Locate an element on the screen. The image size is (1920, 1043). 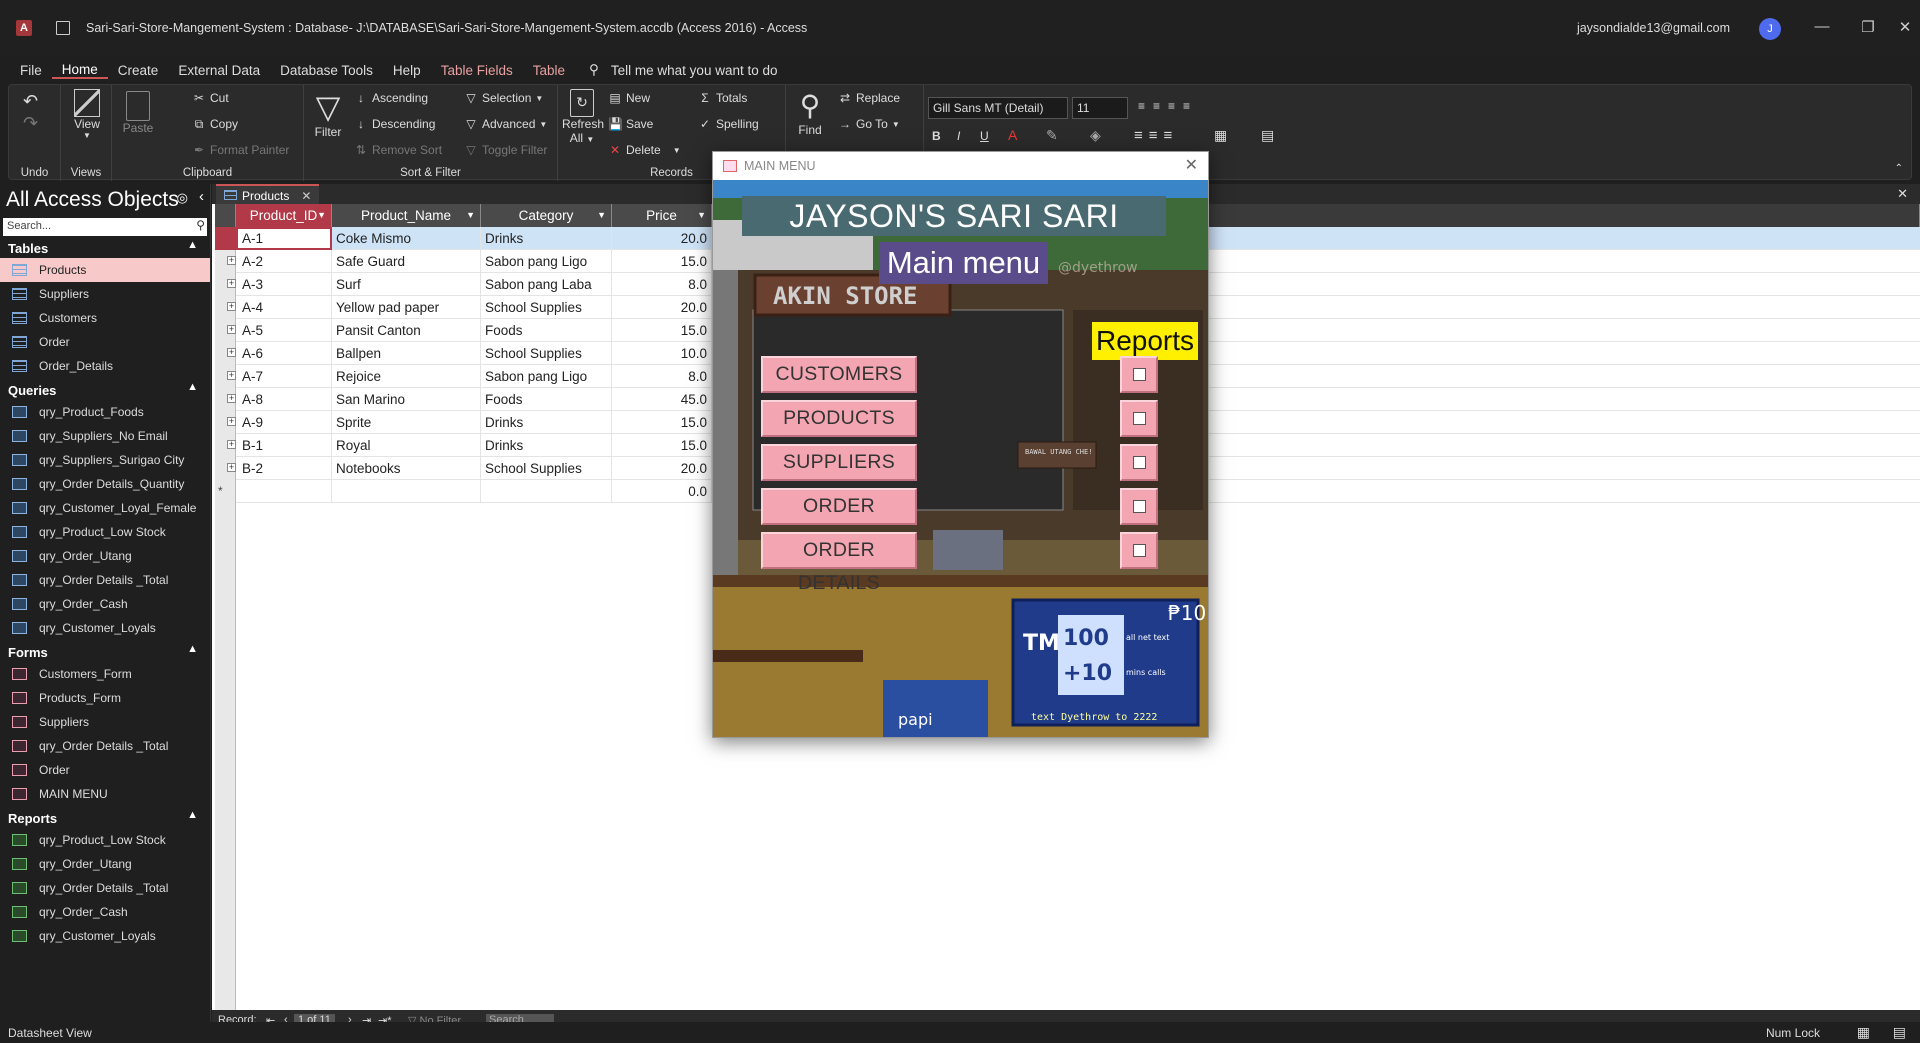
datasheet-view-icon: ▦ is located at coordinates (1863, 1032).